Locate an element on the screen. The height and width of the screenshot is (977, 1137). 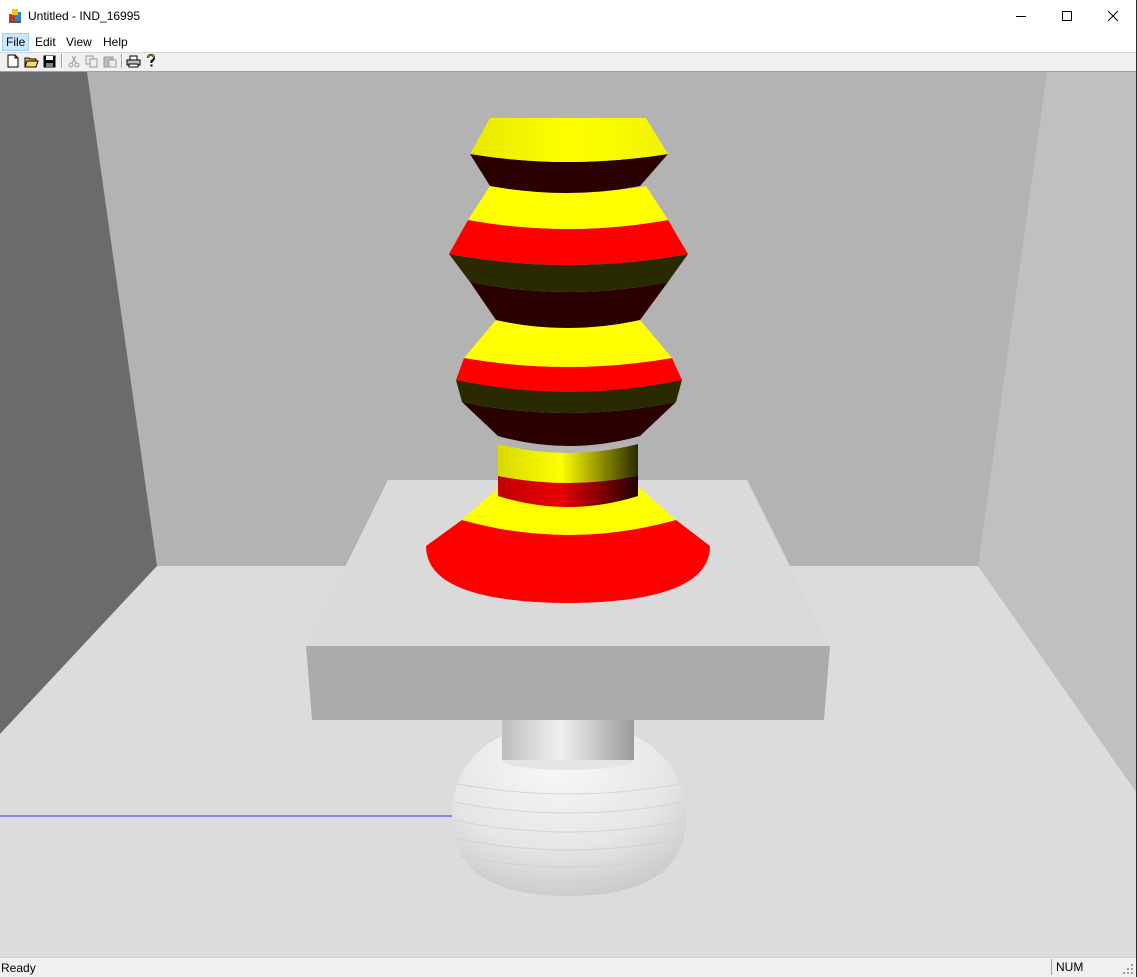
help-button is located at coordinates (151, 61).